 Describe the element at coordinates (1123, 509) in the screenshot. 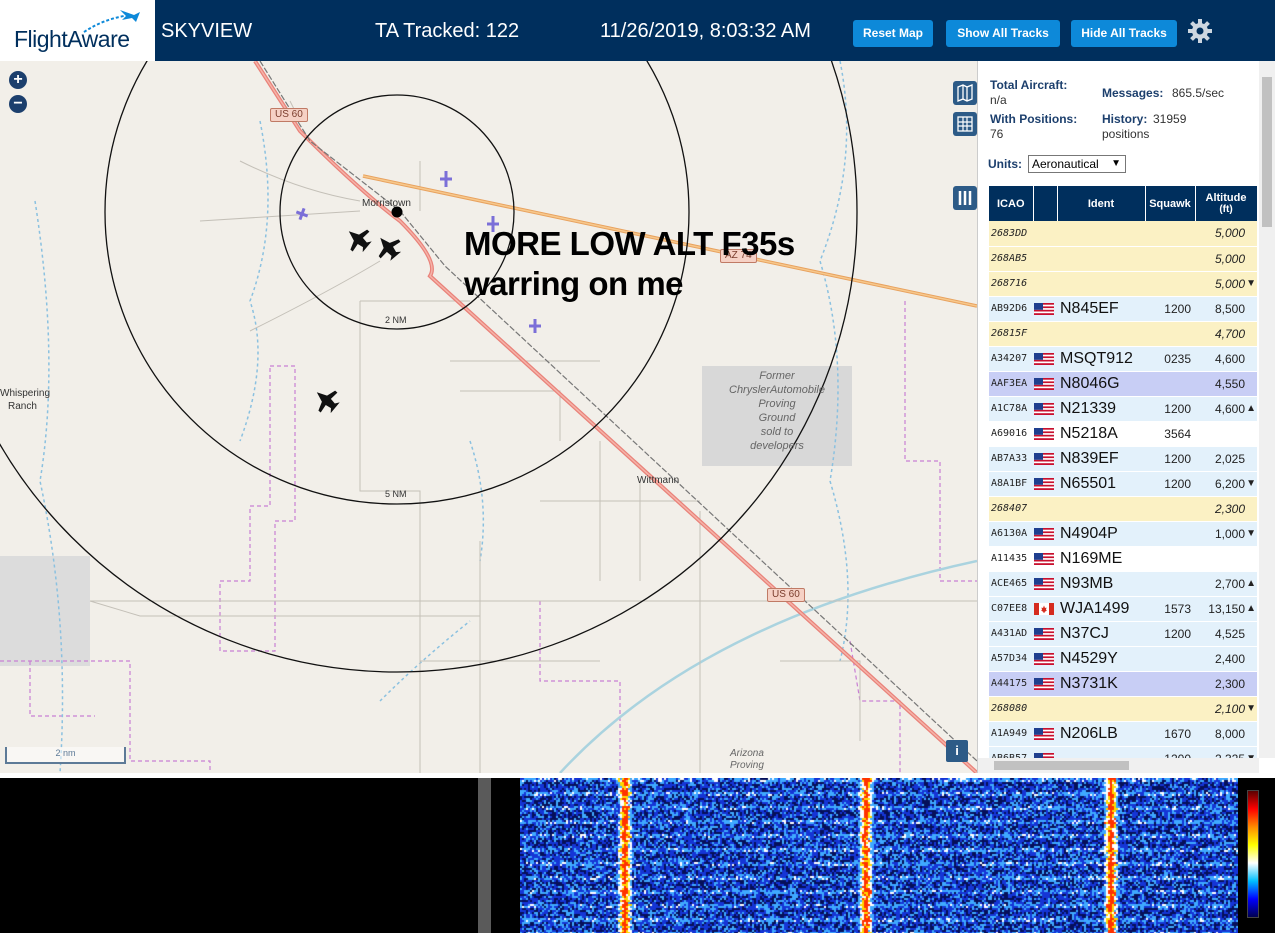

I see `table-row: 268407 2,300` at that location.